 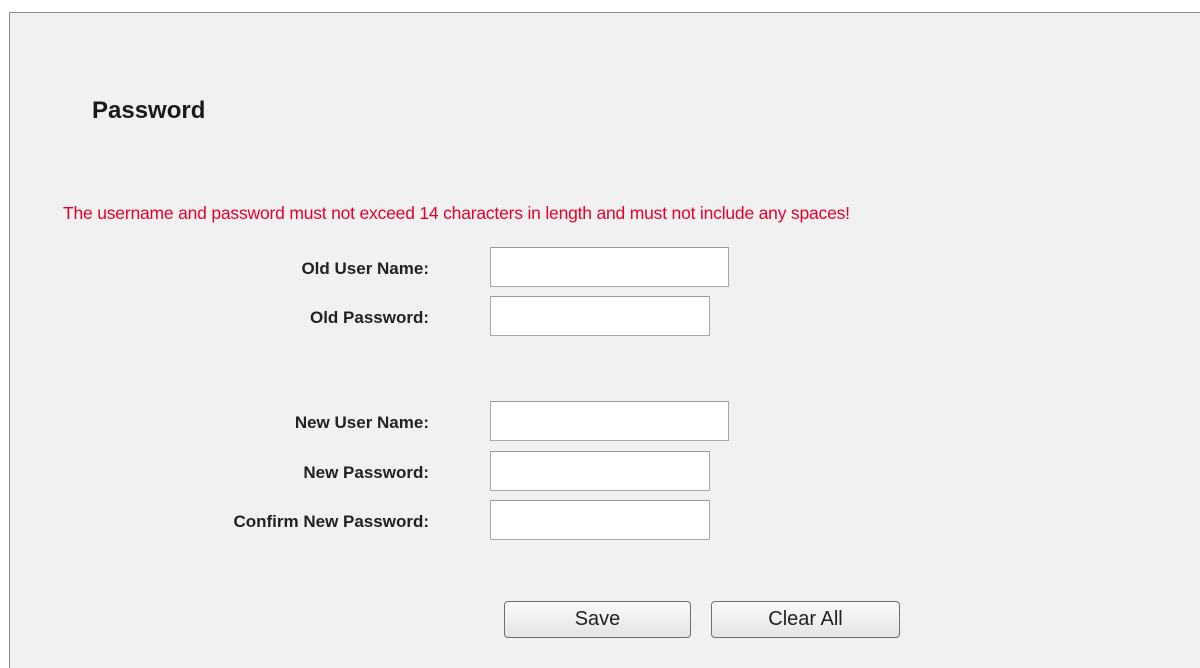 What do you see at coordinates (600, 520) in the screenshot?
I see `confirm-new-password-field` at bounding box center [600, 520].